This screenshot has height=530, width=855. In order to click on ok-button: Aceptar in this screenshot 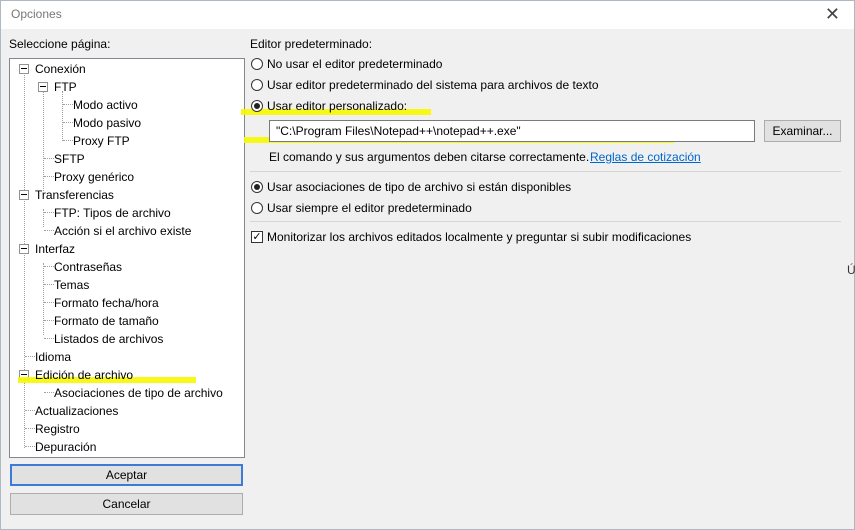, I will do `click(126, 475)`.